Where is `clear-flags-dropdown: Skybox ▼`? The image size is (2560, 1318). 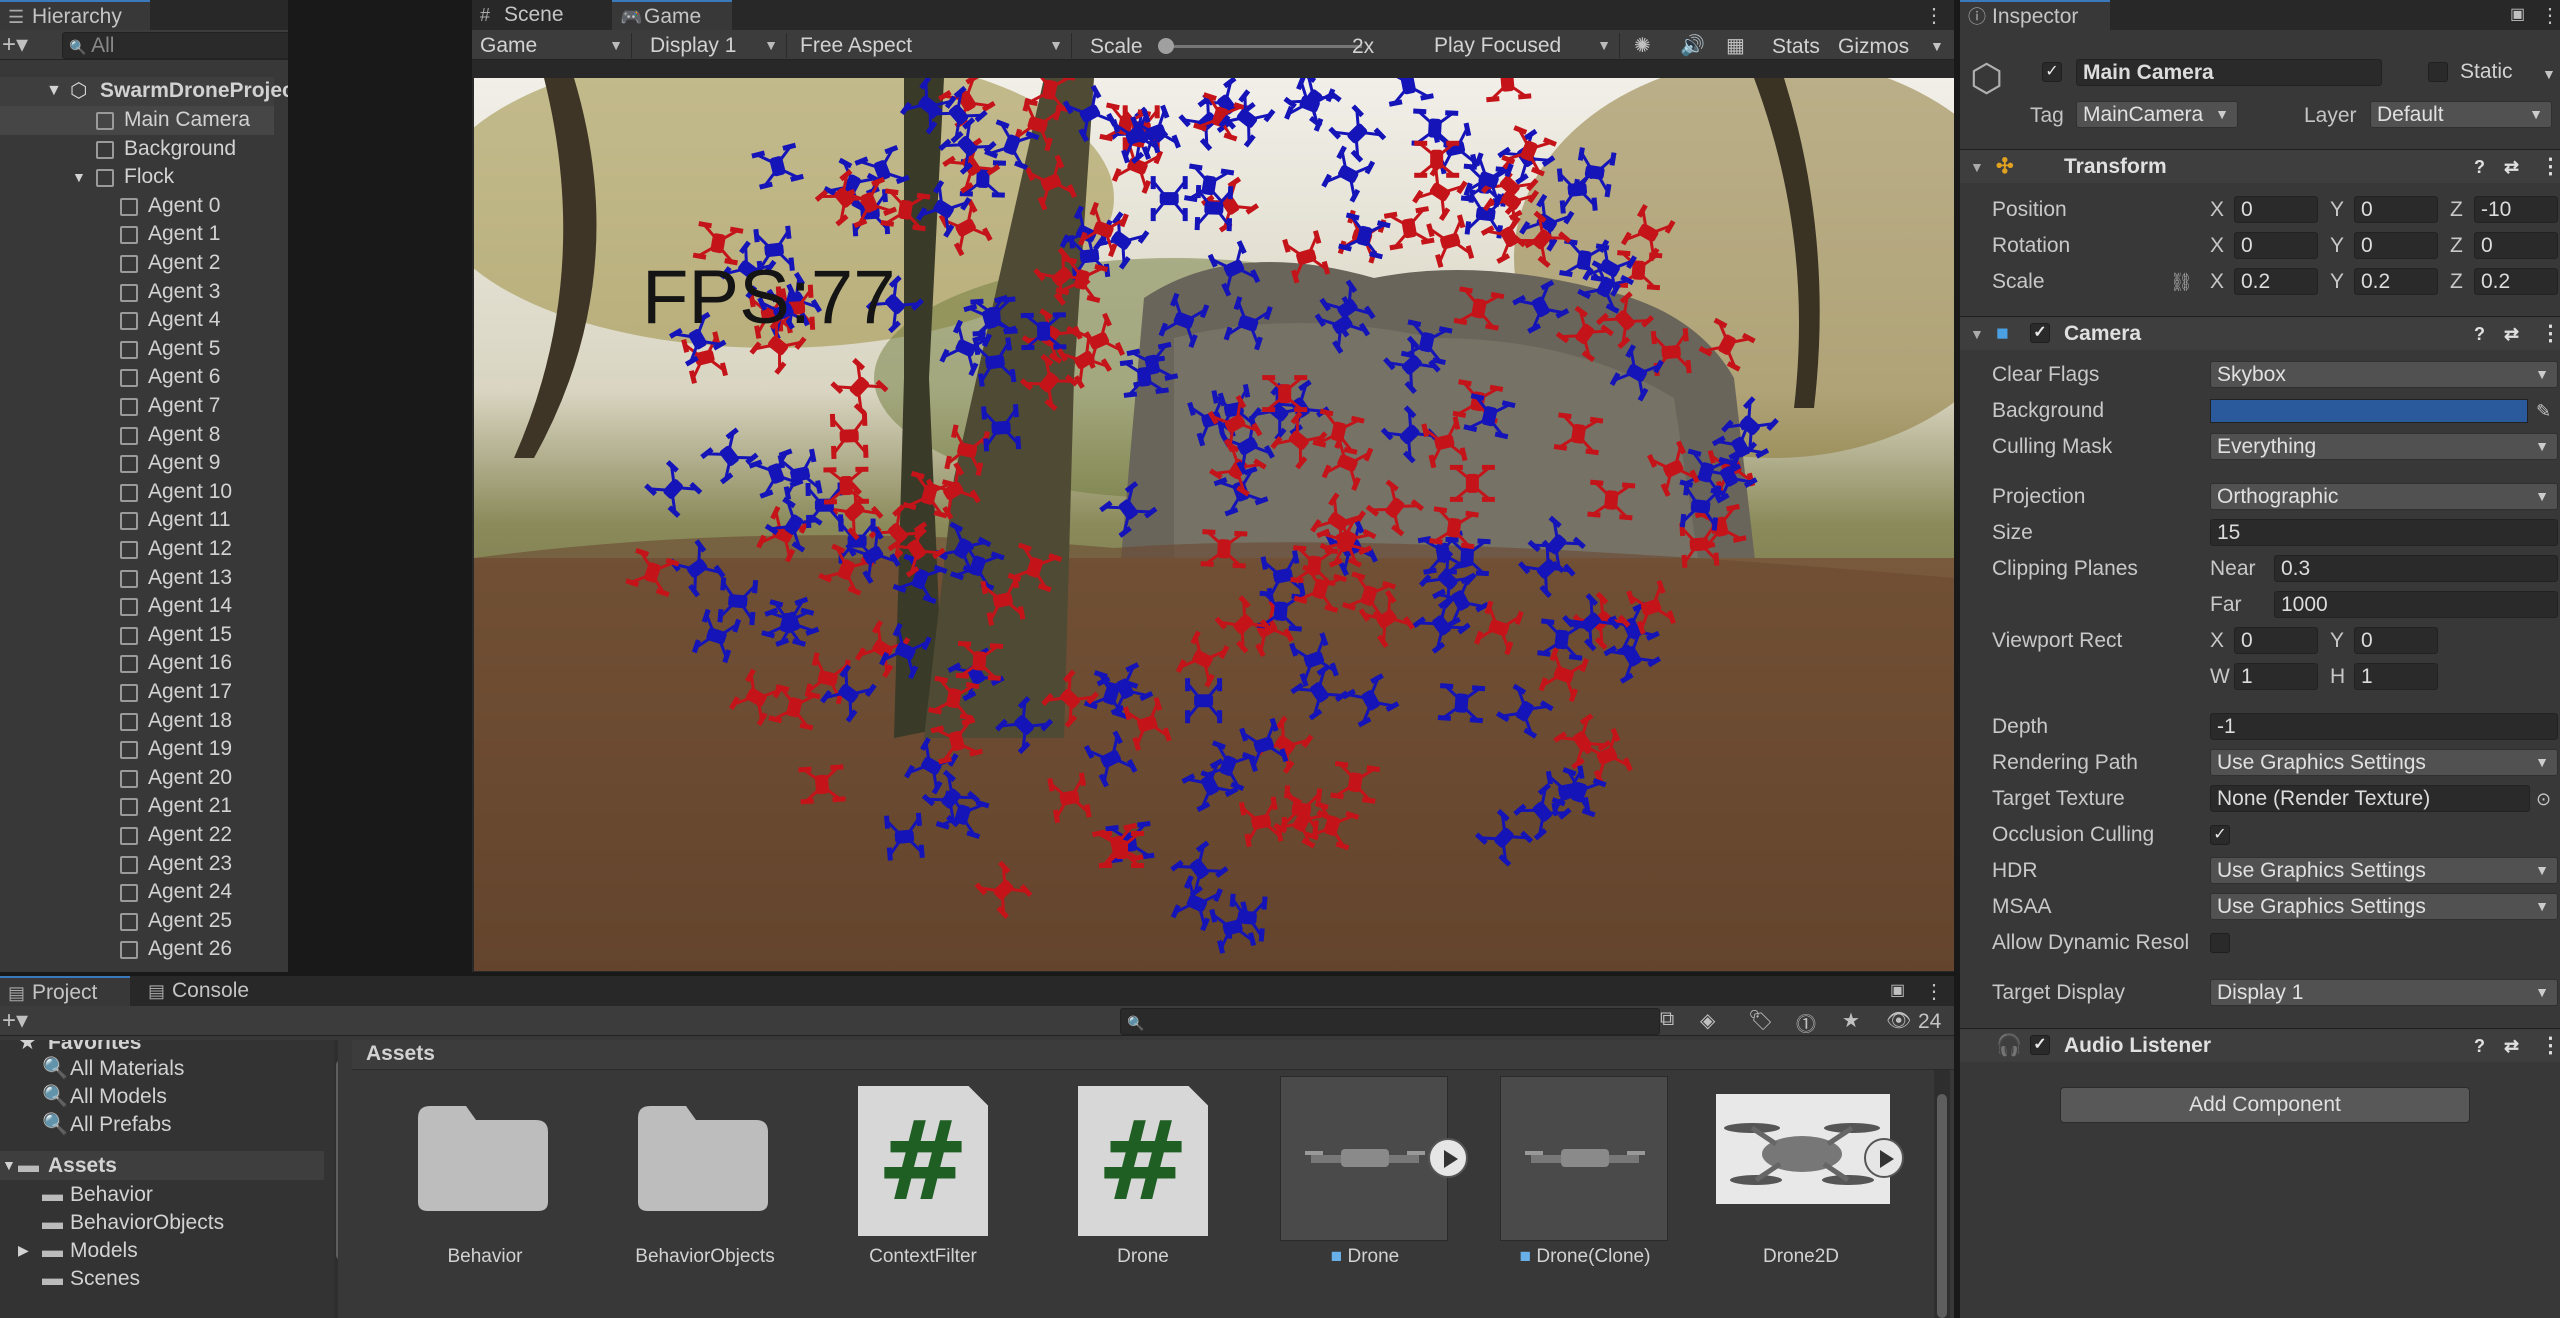
clear-flags-dropdown: Skybox ▼ is located at coordinates (2384, 374).